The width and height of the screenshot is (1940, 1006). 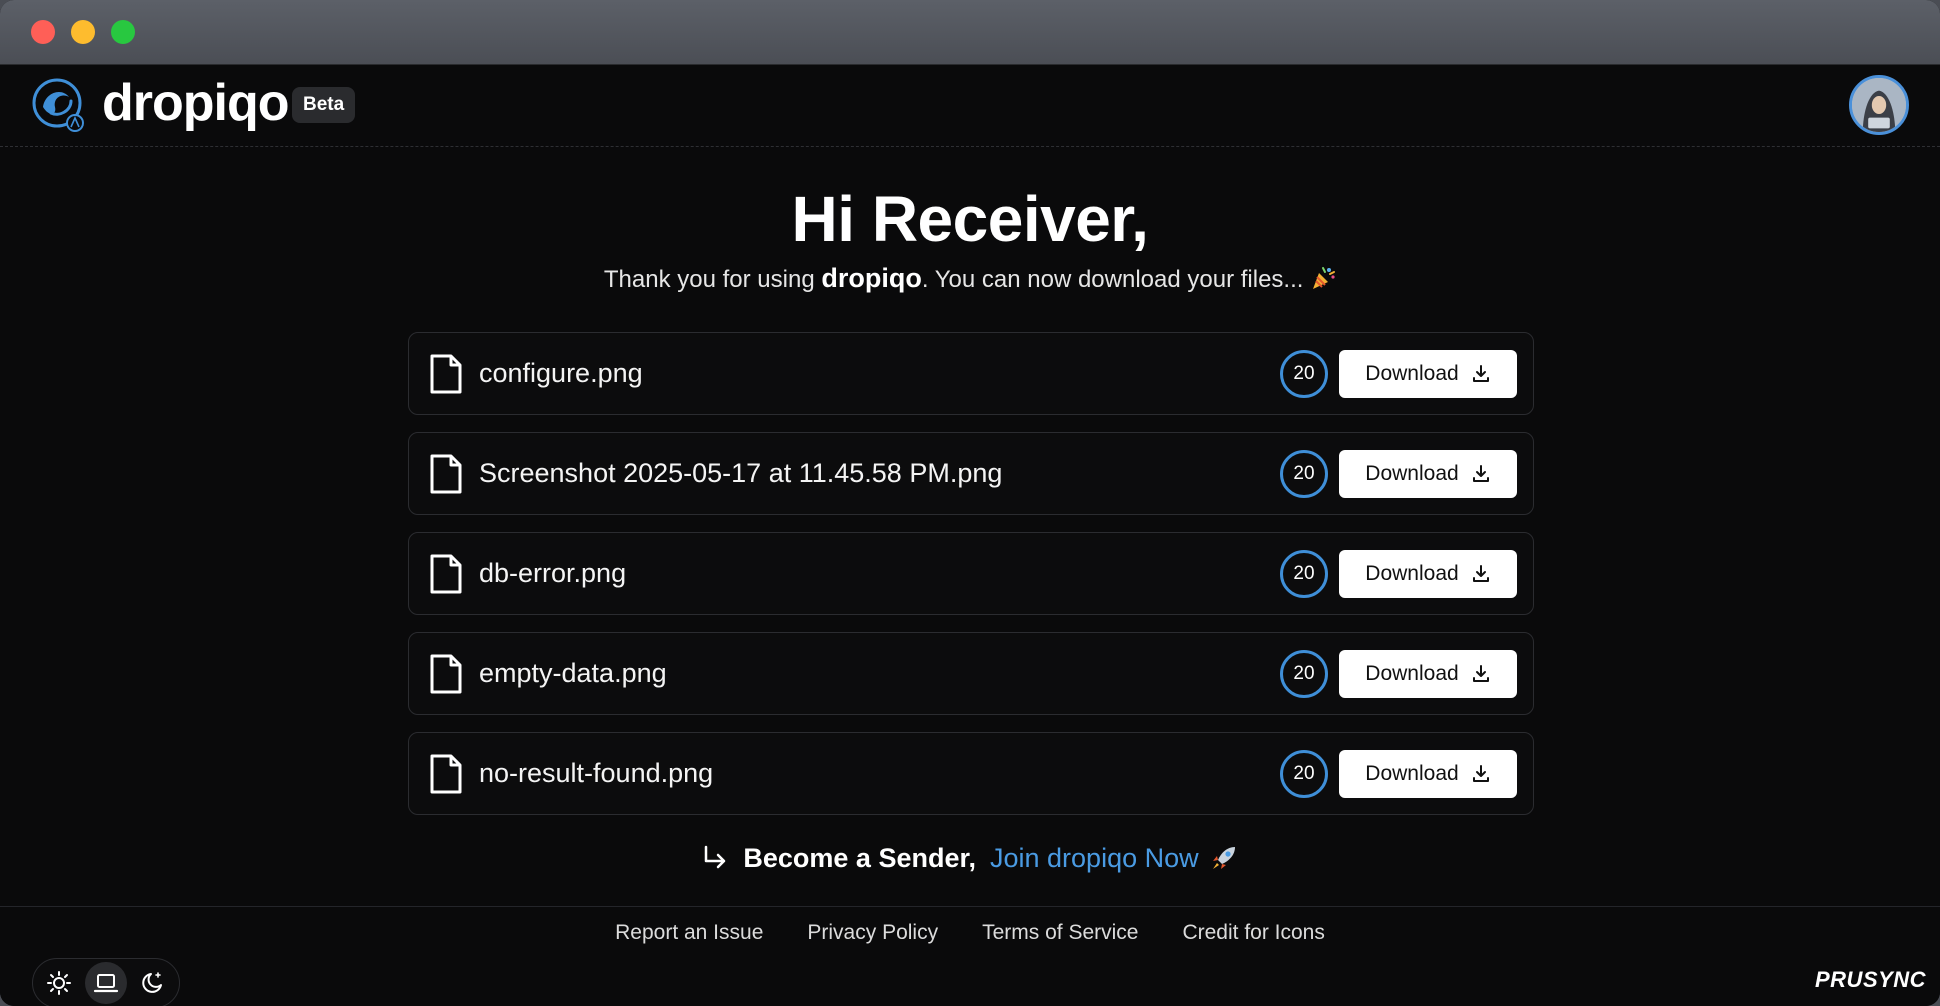 I want to click on file-row: configure.png 20 Download, so click(x=971, y=373).